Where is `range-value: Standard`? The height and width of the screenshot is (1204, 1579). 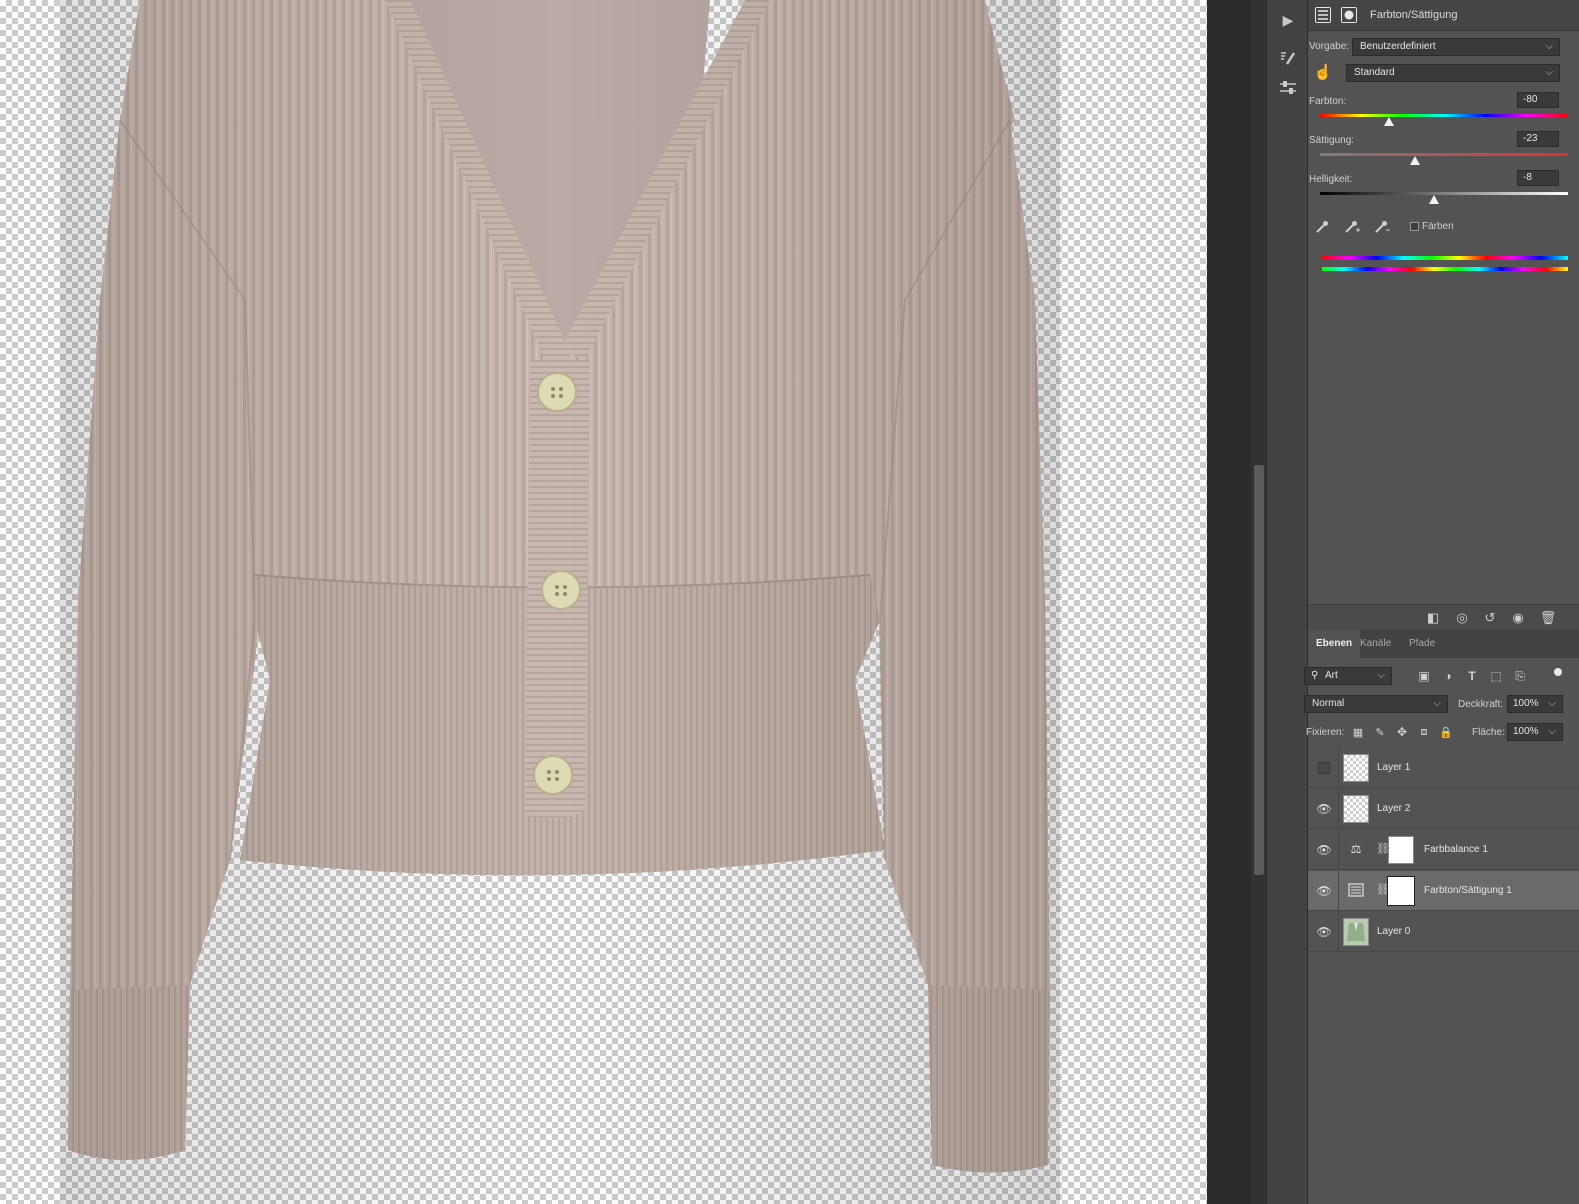 range-value: Standard is located at coordinates (1374, 72).